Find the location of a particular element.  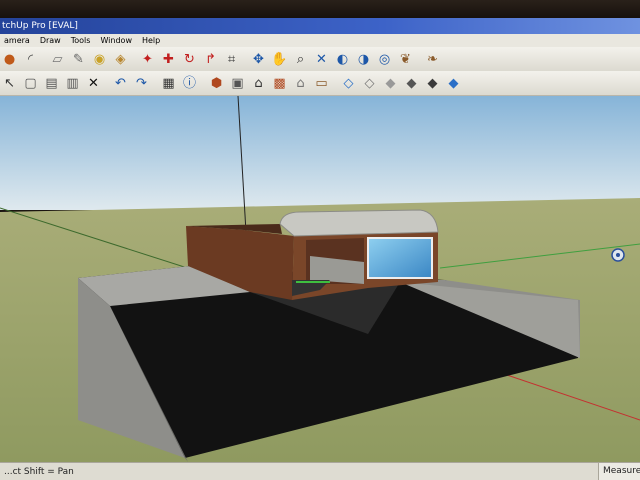

look-around-icon: ❧ is located at coordinates (432, 59).